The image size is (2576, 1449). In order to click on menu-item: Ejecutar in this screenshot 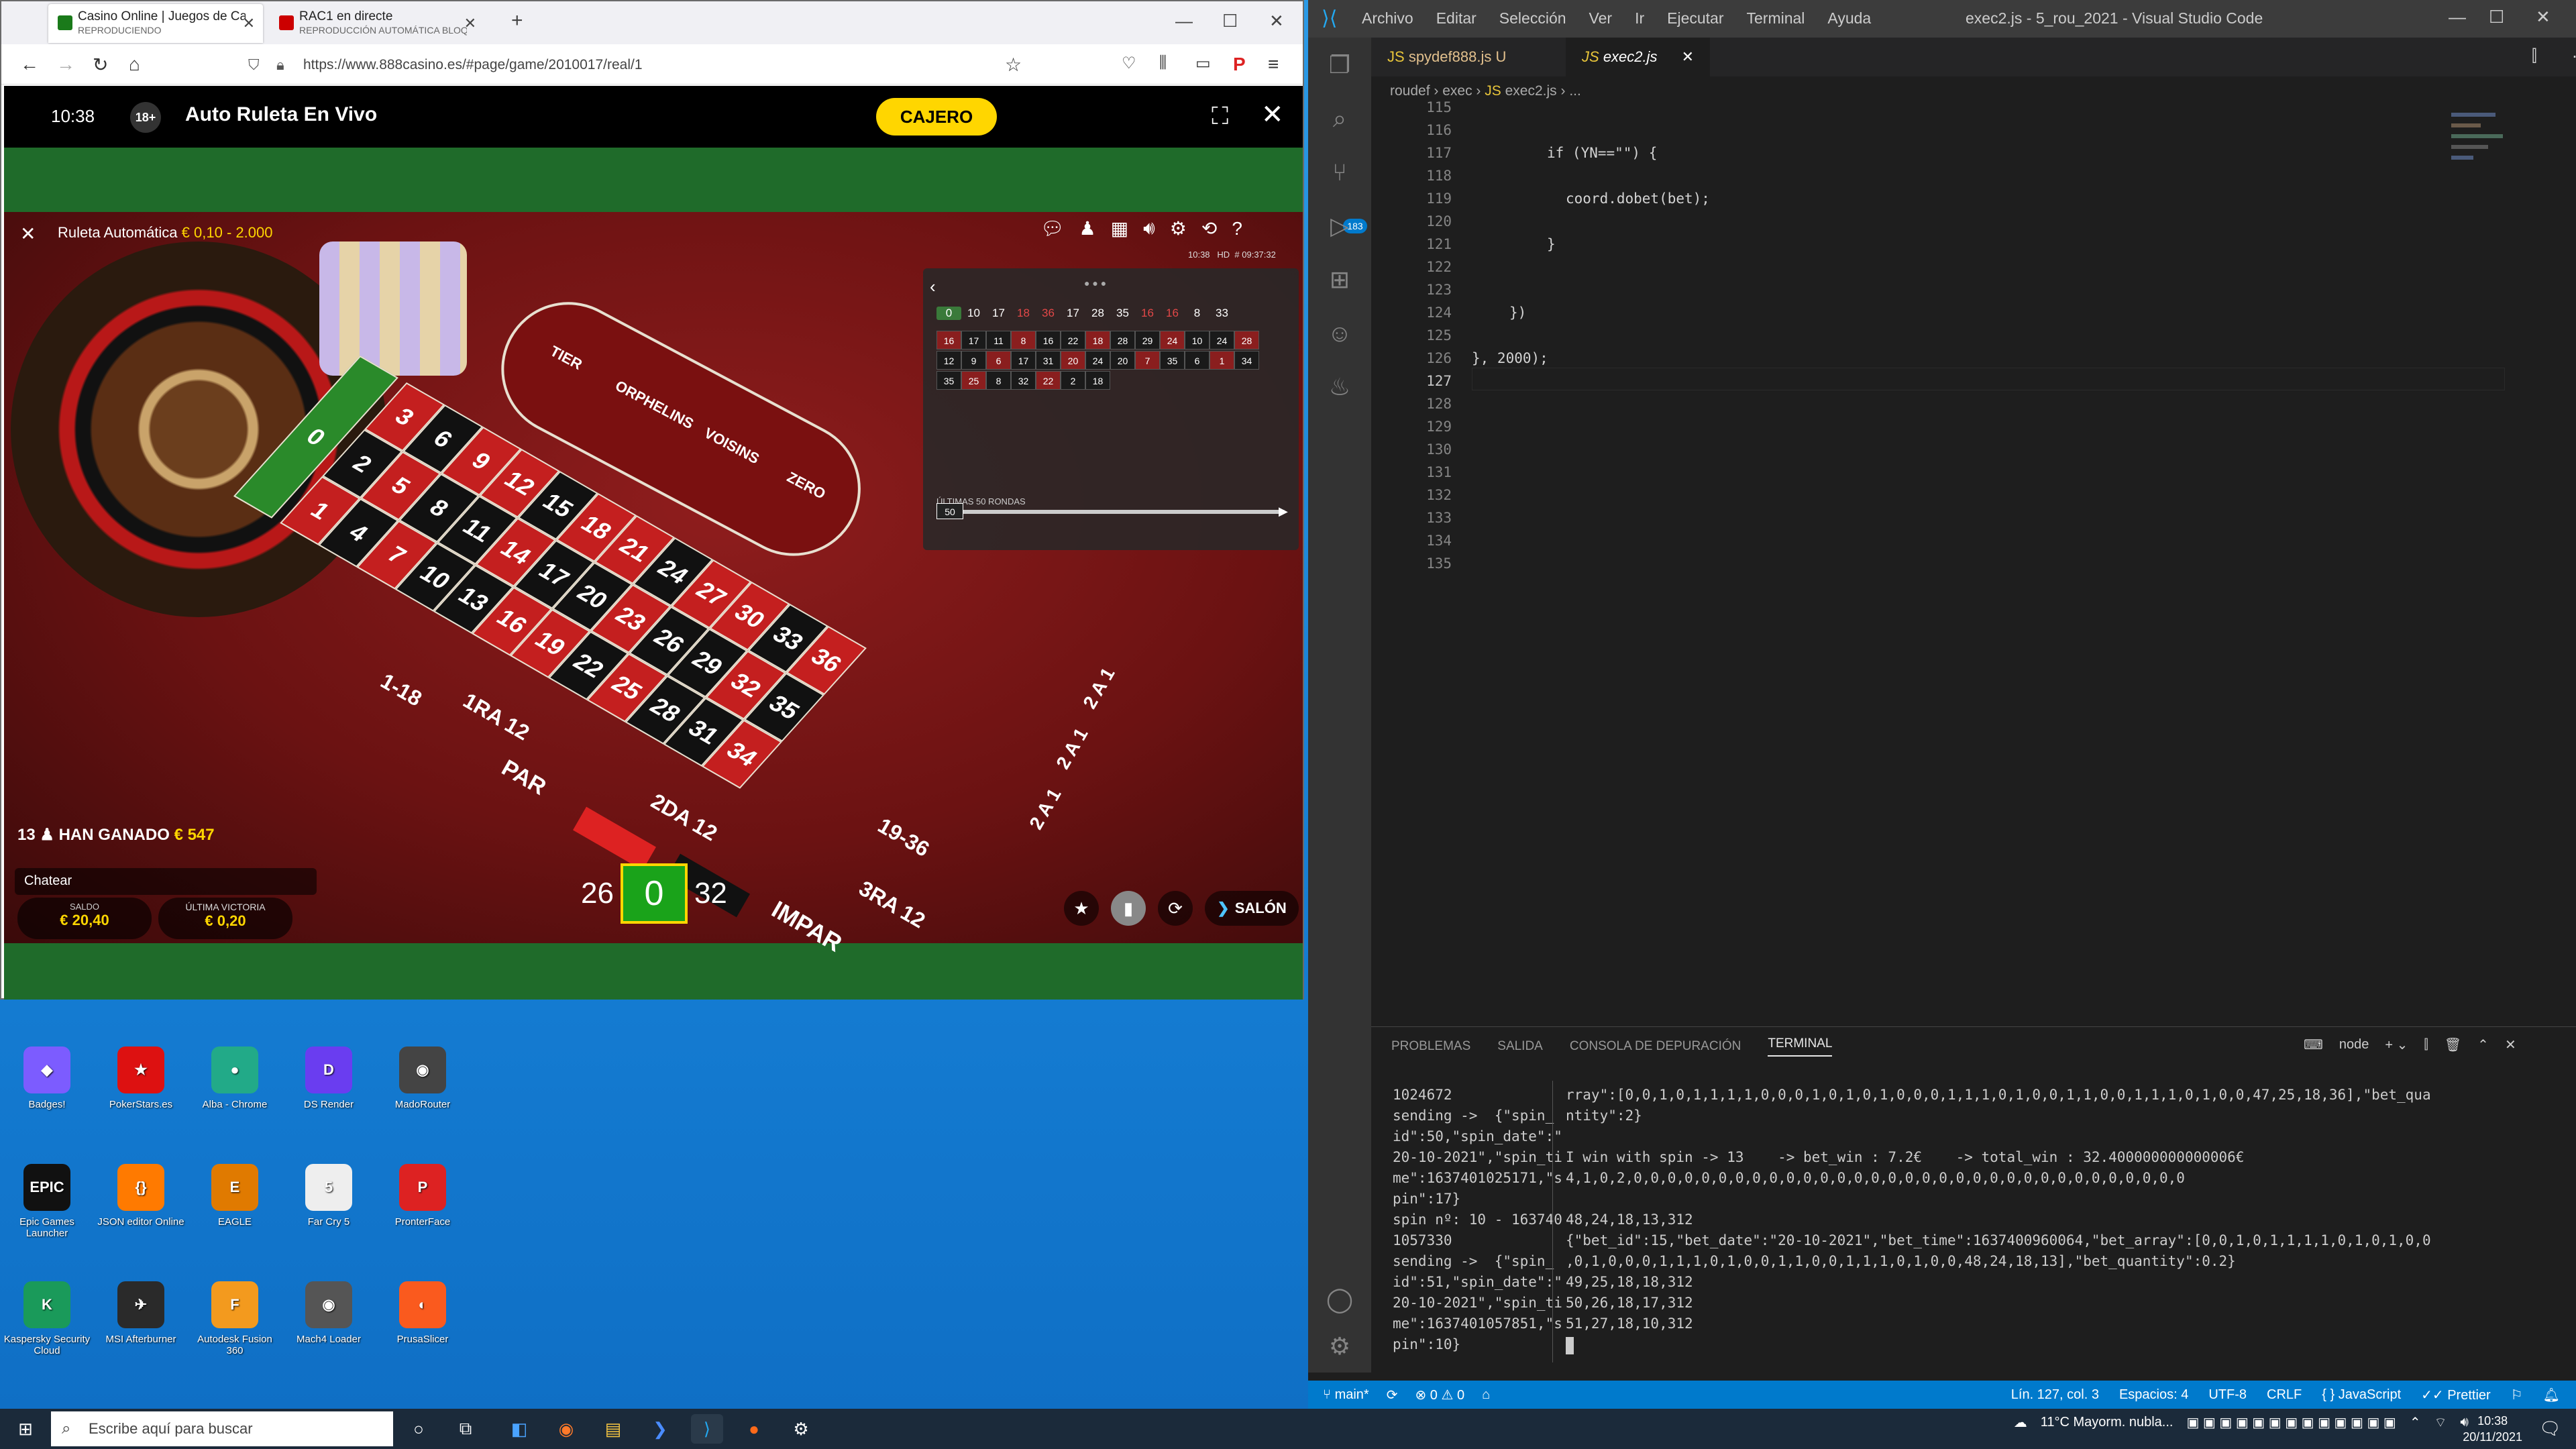, I will do `click(1695, 18)`.